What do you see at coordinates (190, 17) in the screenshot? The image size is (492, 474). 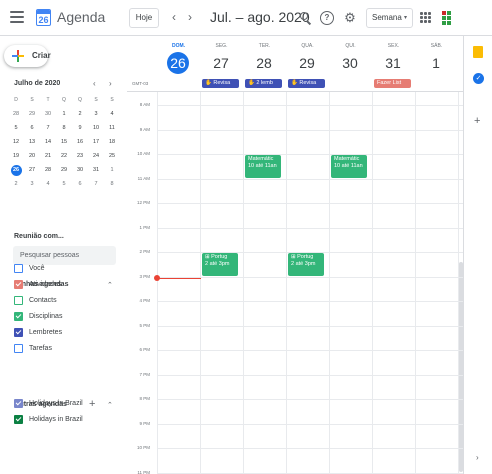 I see `next-week-button: ›` at bounding box center [190, 17].